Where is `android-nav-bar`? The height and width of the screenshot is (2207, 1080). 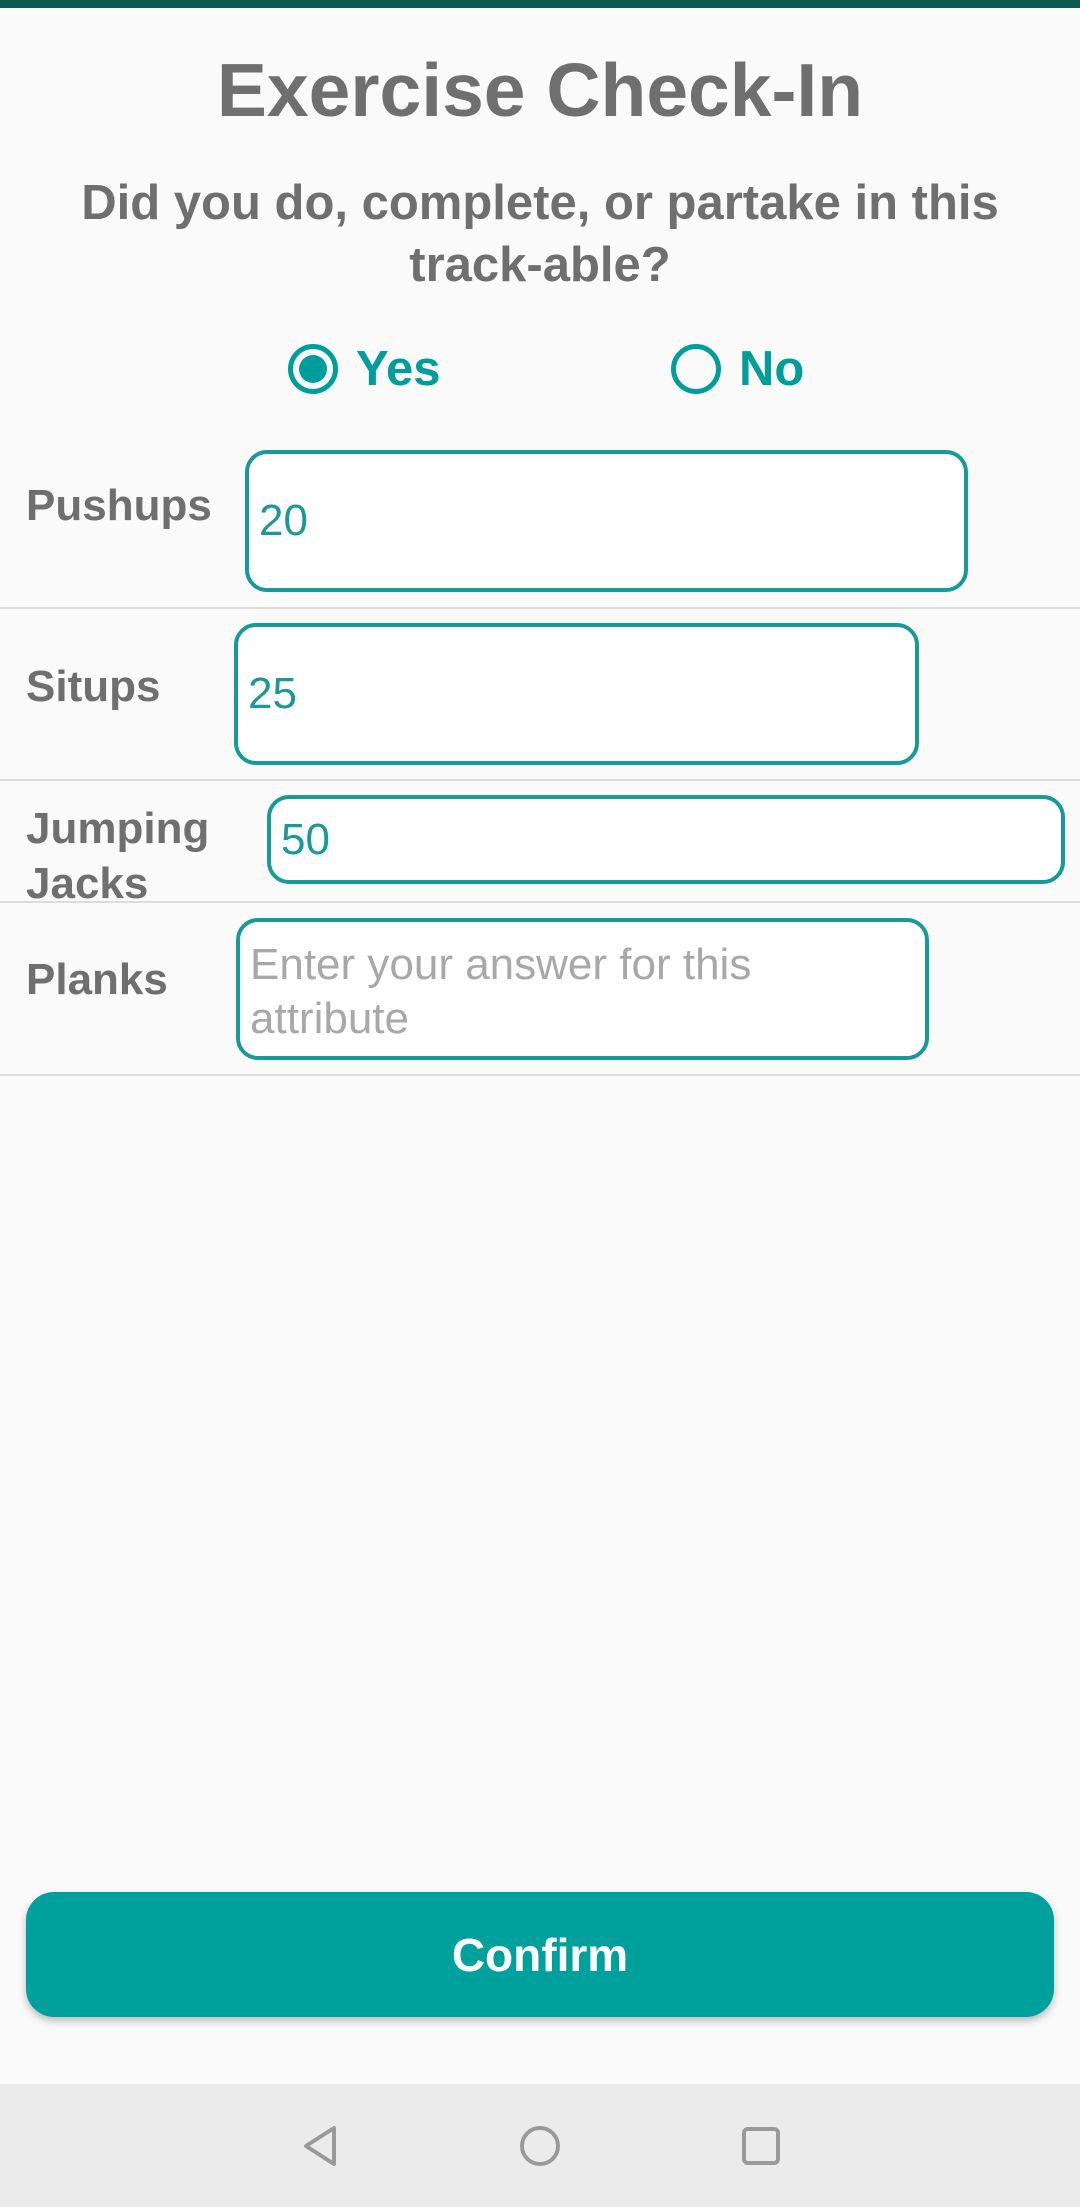 android-nav-bar is located at coordinates (540, 2145).